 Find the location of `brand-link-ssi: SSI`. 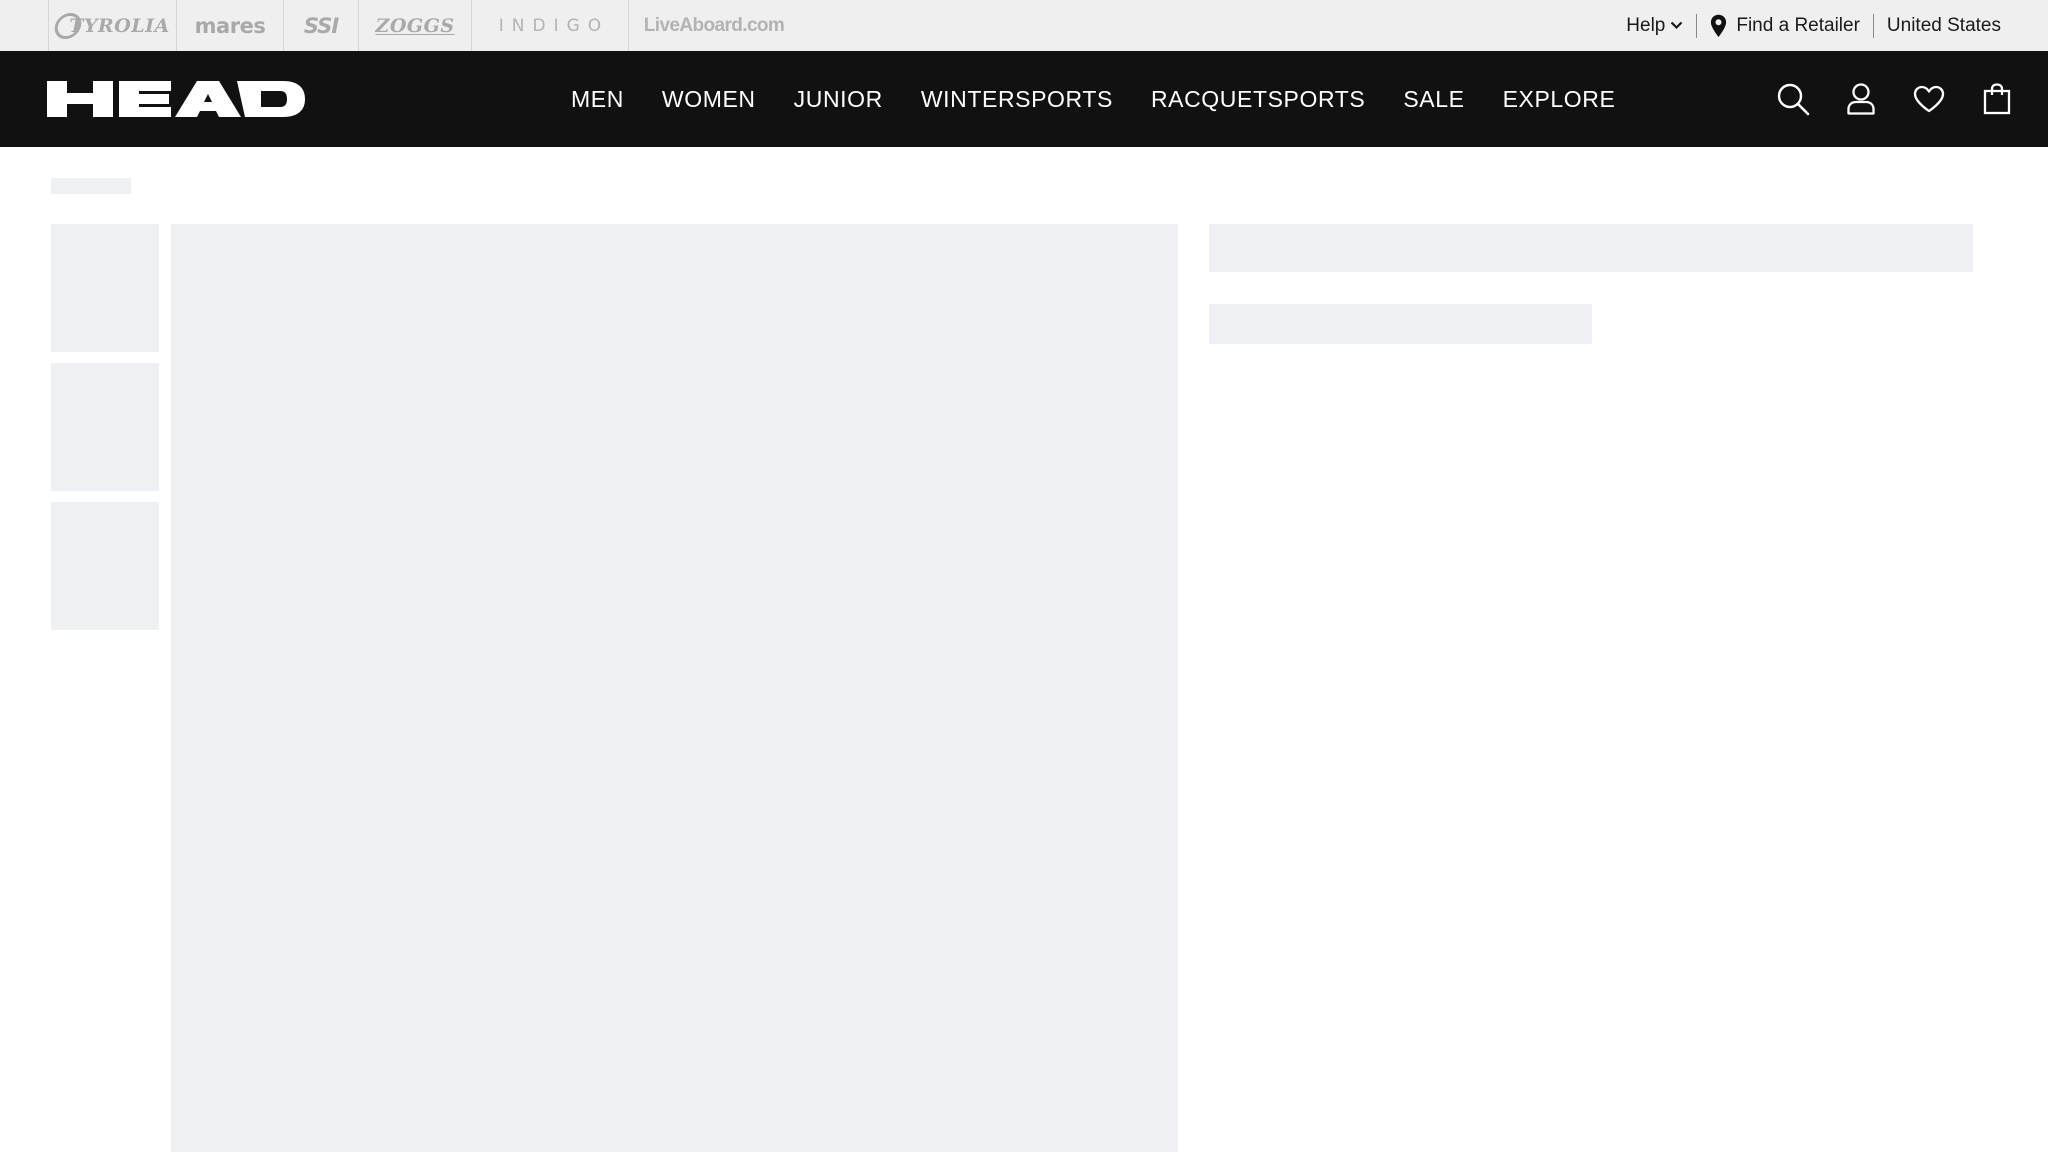

brand-link-ssi: SSI is located at coordinates (321, 25).